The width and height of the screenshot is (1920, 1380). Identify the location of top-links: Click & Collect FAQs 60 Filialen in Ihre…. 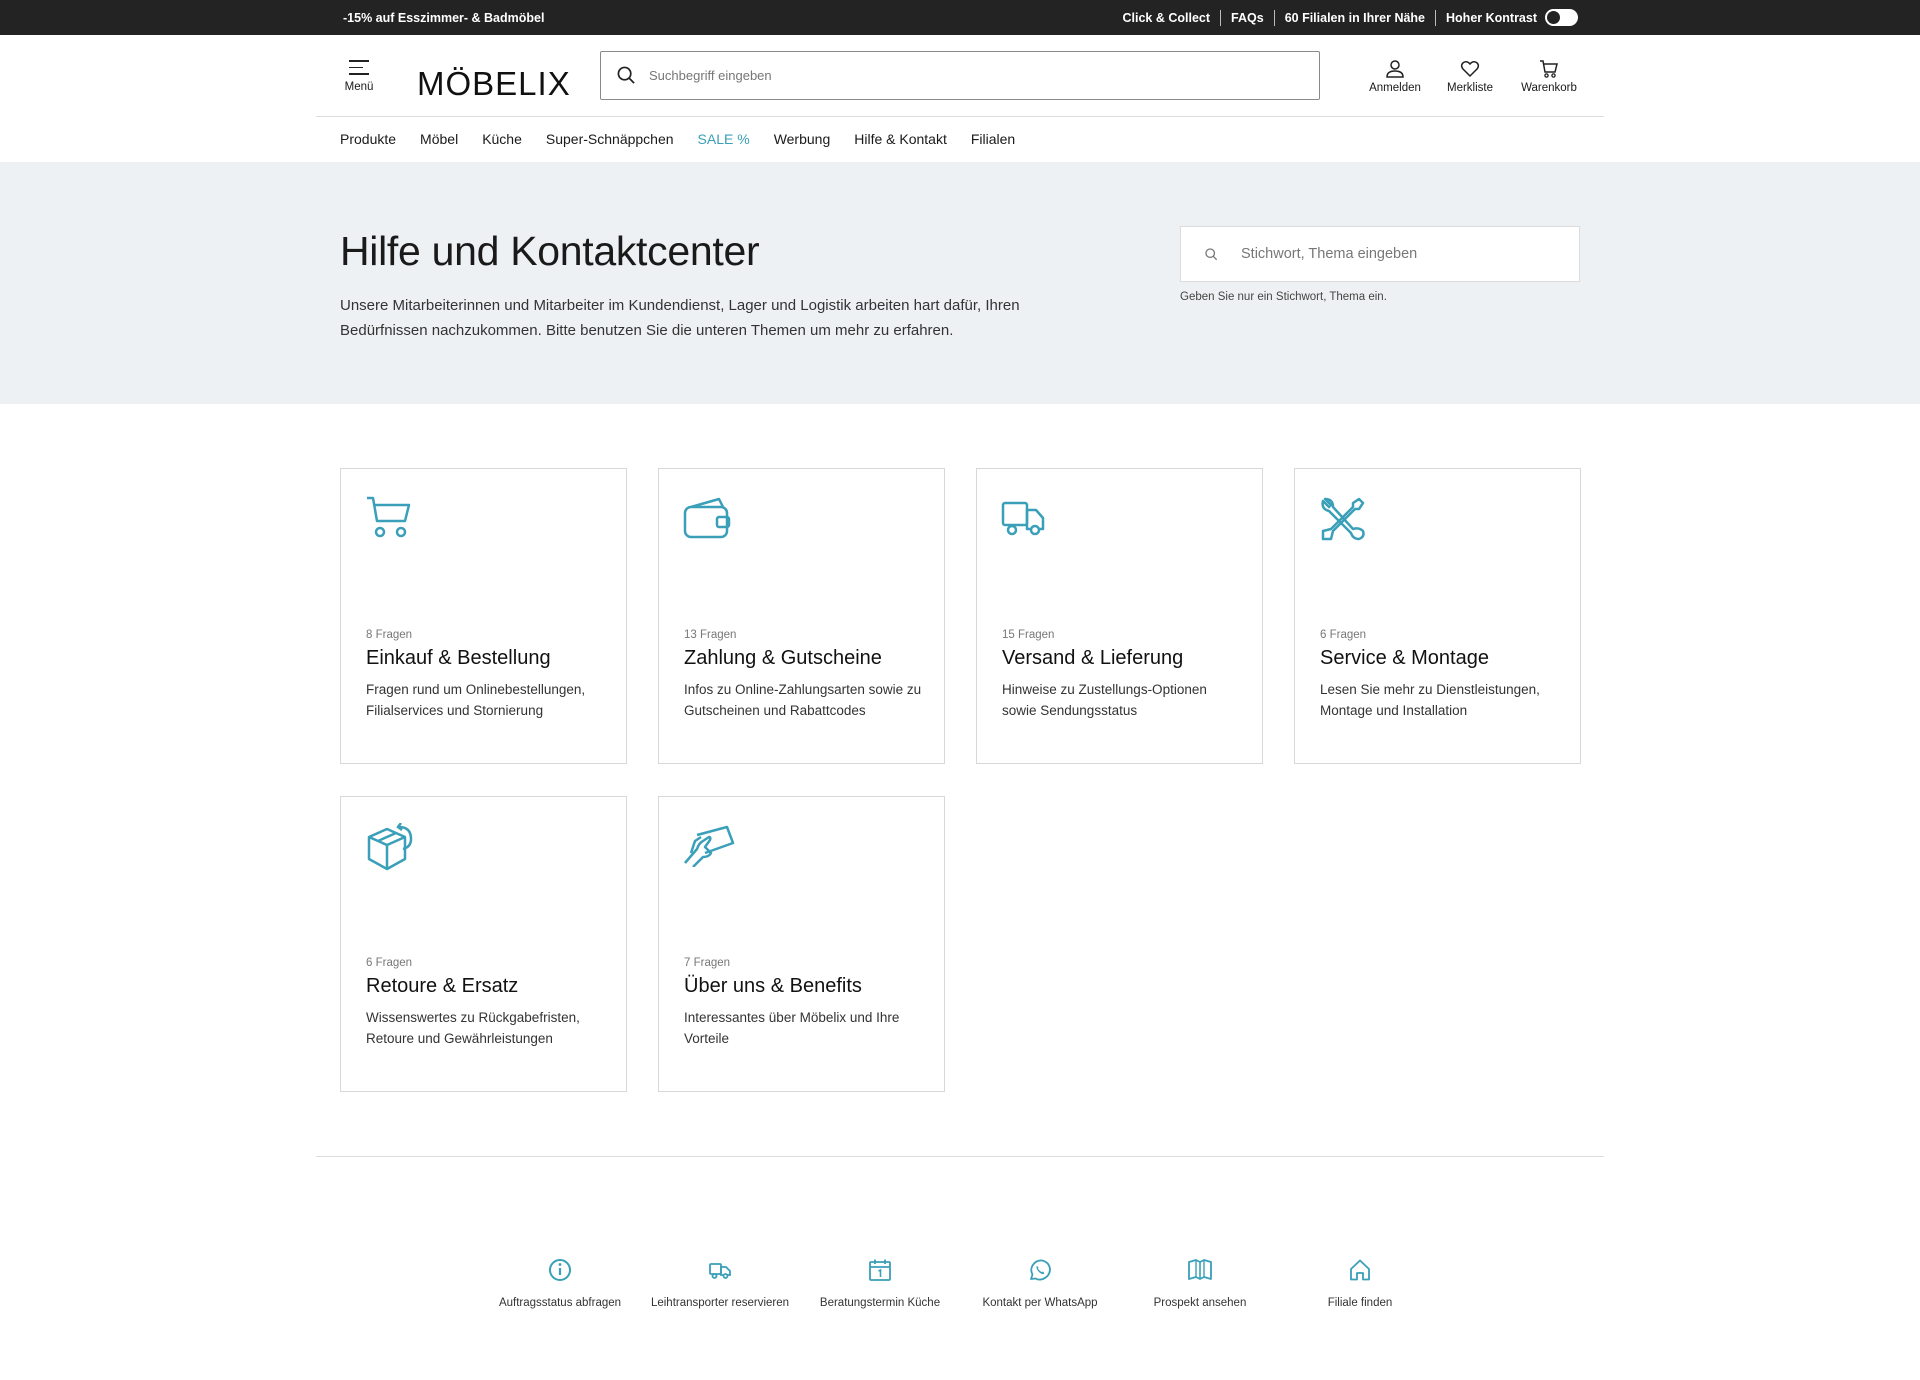
(1350, 17).